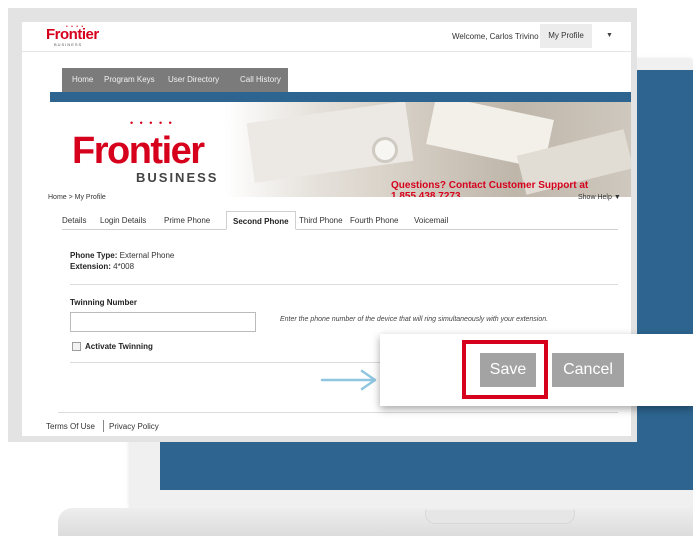 The height and width of the screenshot is (536, 693). Describe the element at coordinates (129, 79) in the screenshot. I see `nav-item-program-keys: Program Keys` at that location.